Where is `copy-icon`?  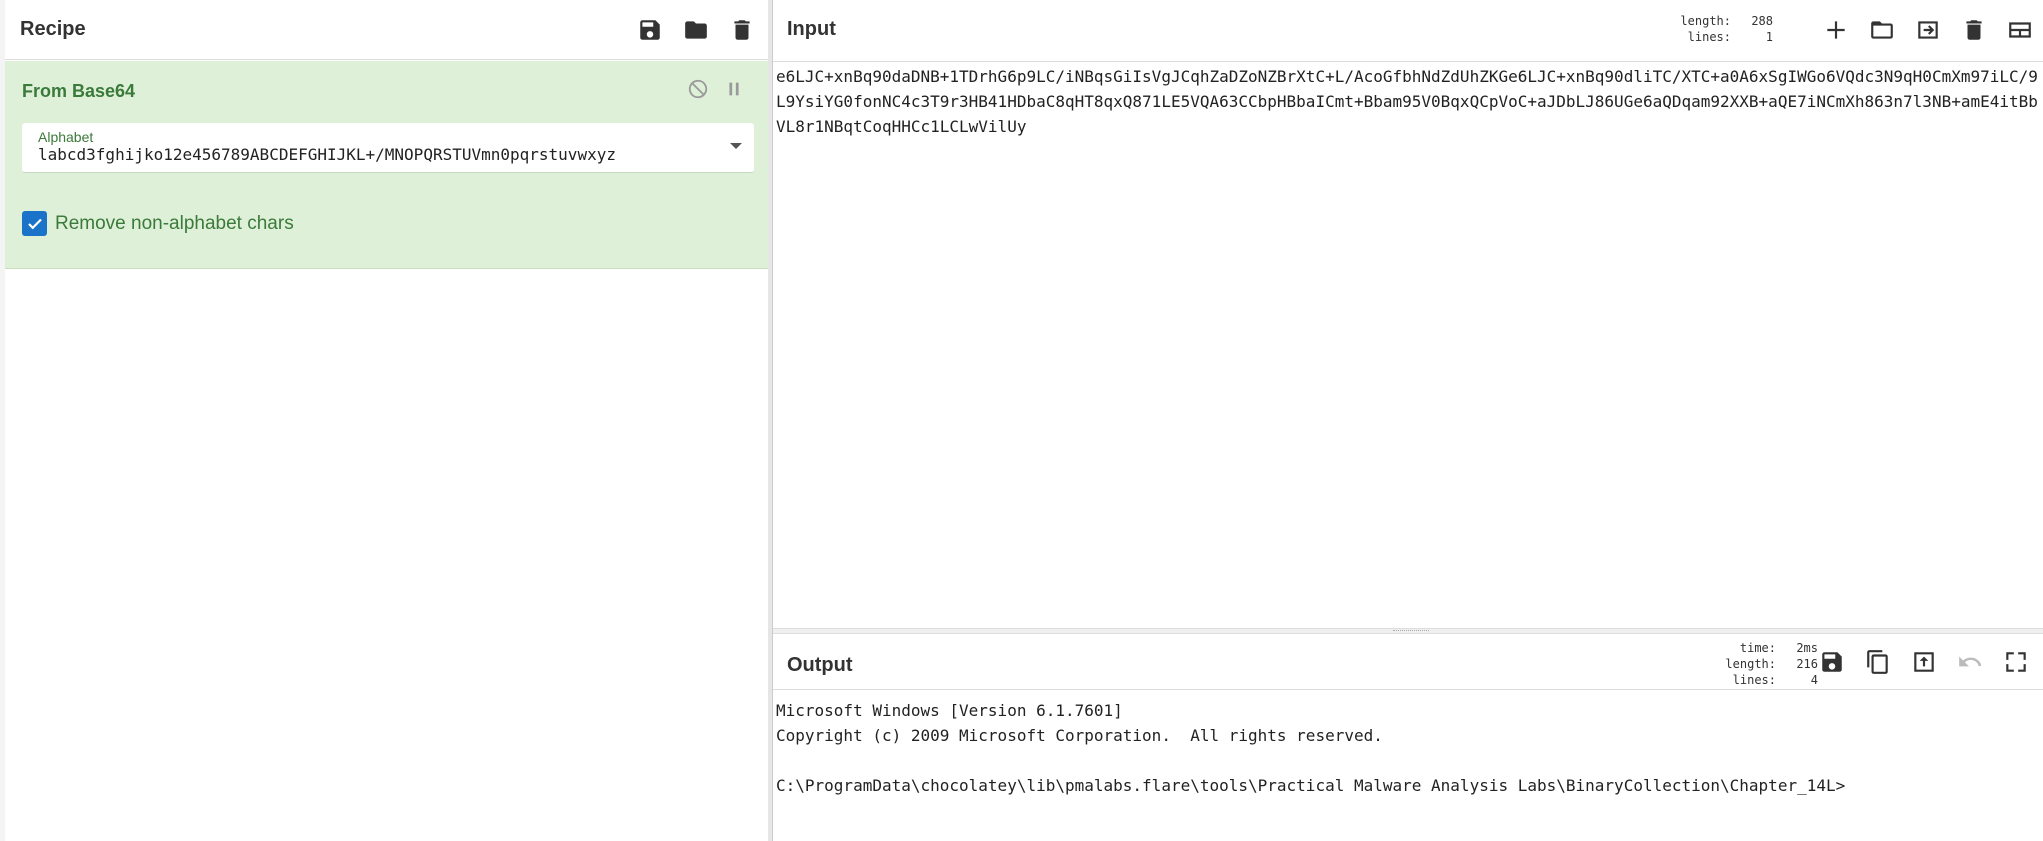
copy-icon is located at coordinates (1877, 662).